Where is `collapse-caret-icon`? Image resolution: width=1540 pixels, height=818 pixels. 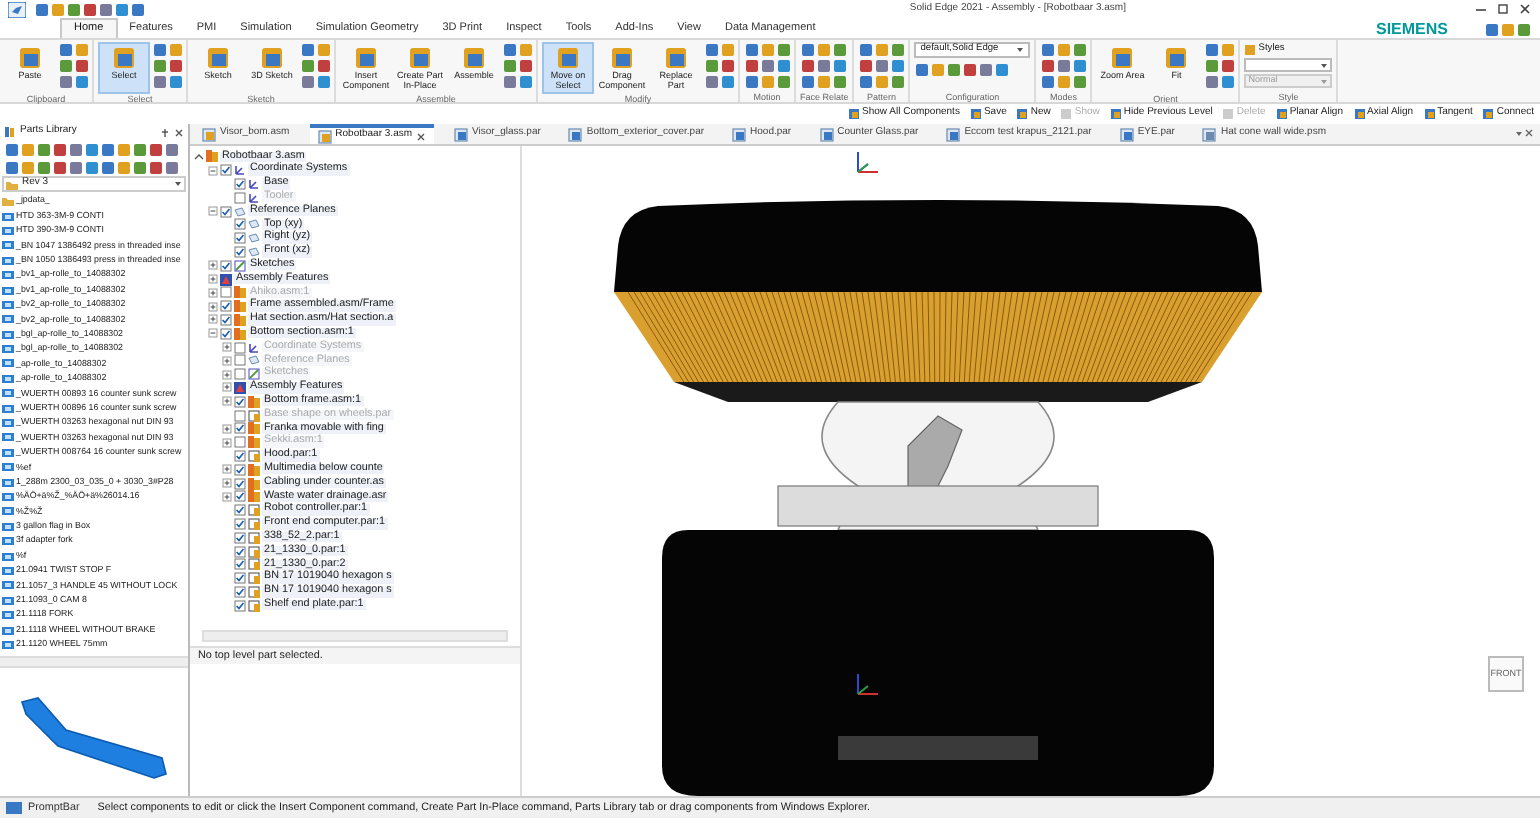 collapse-caret-icon is located at coordinates (199, 156).